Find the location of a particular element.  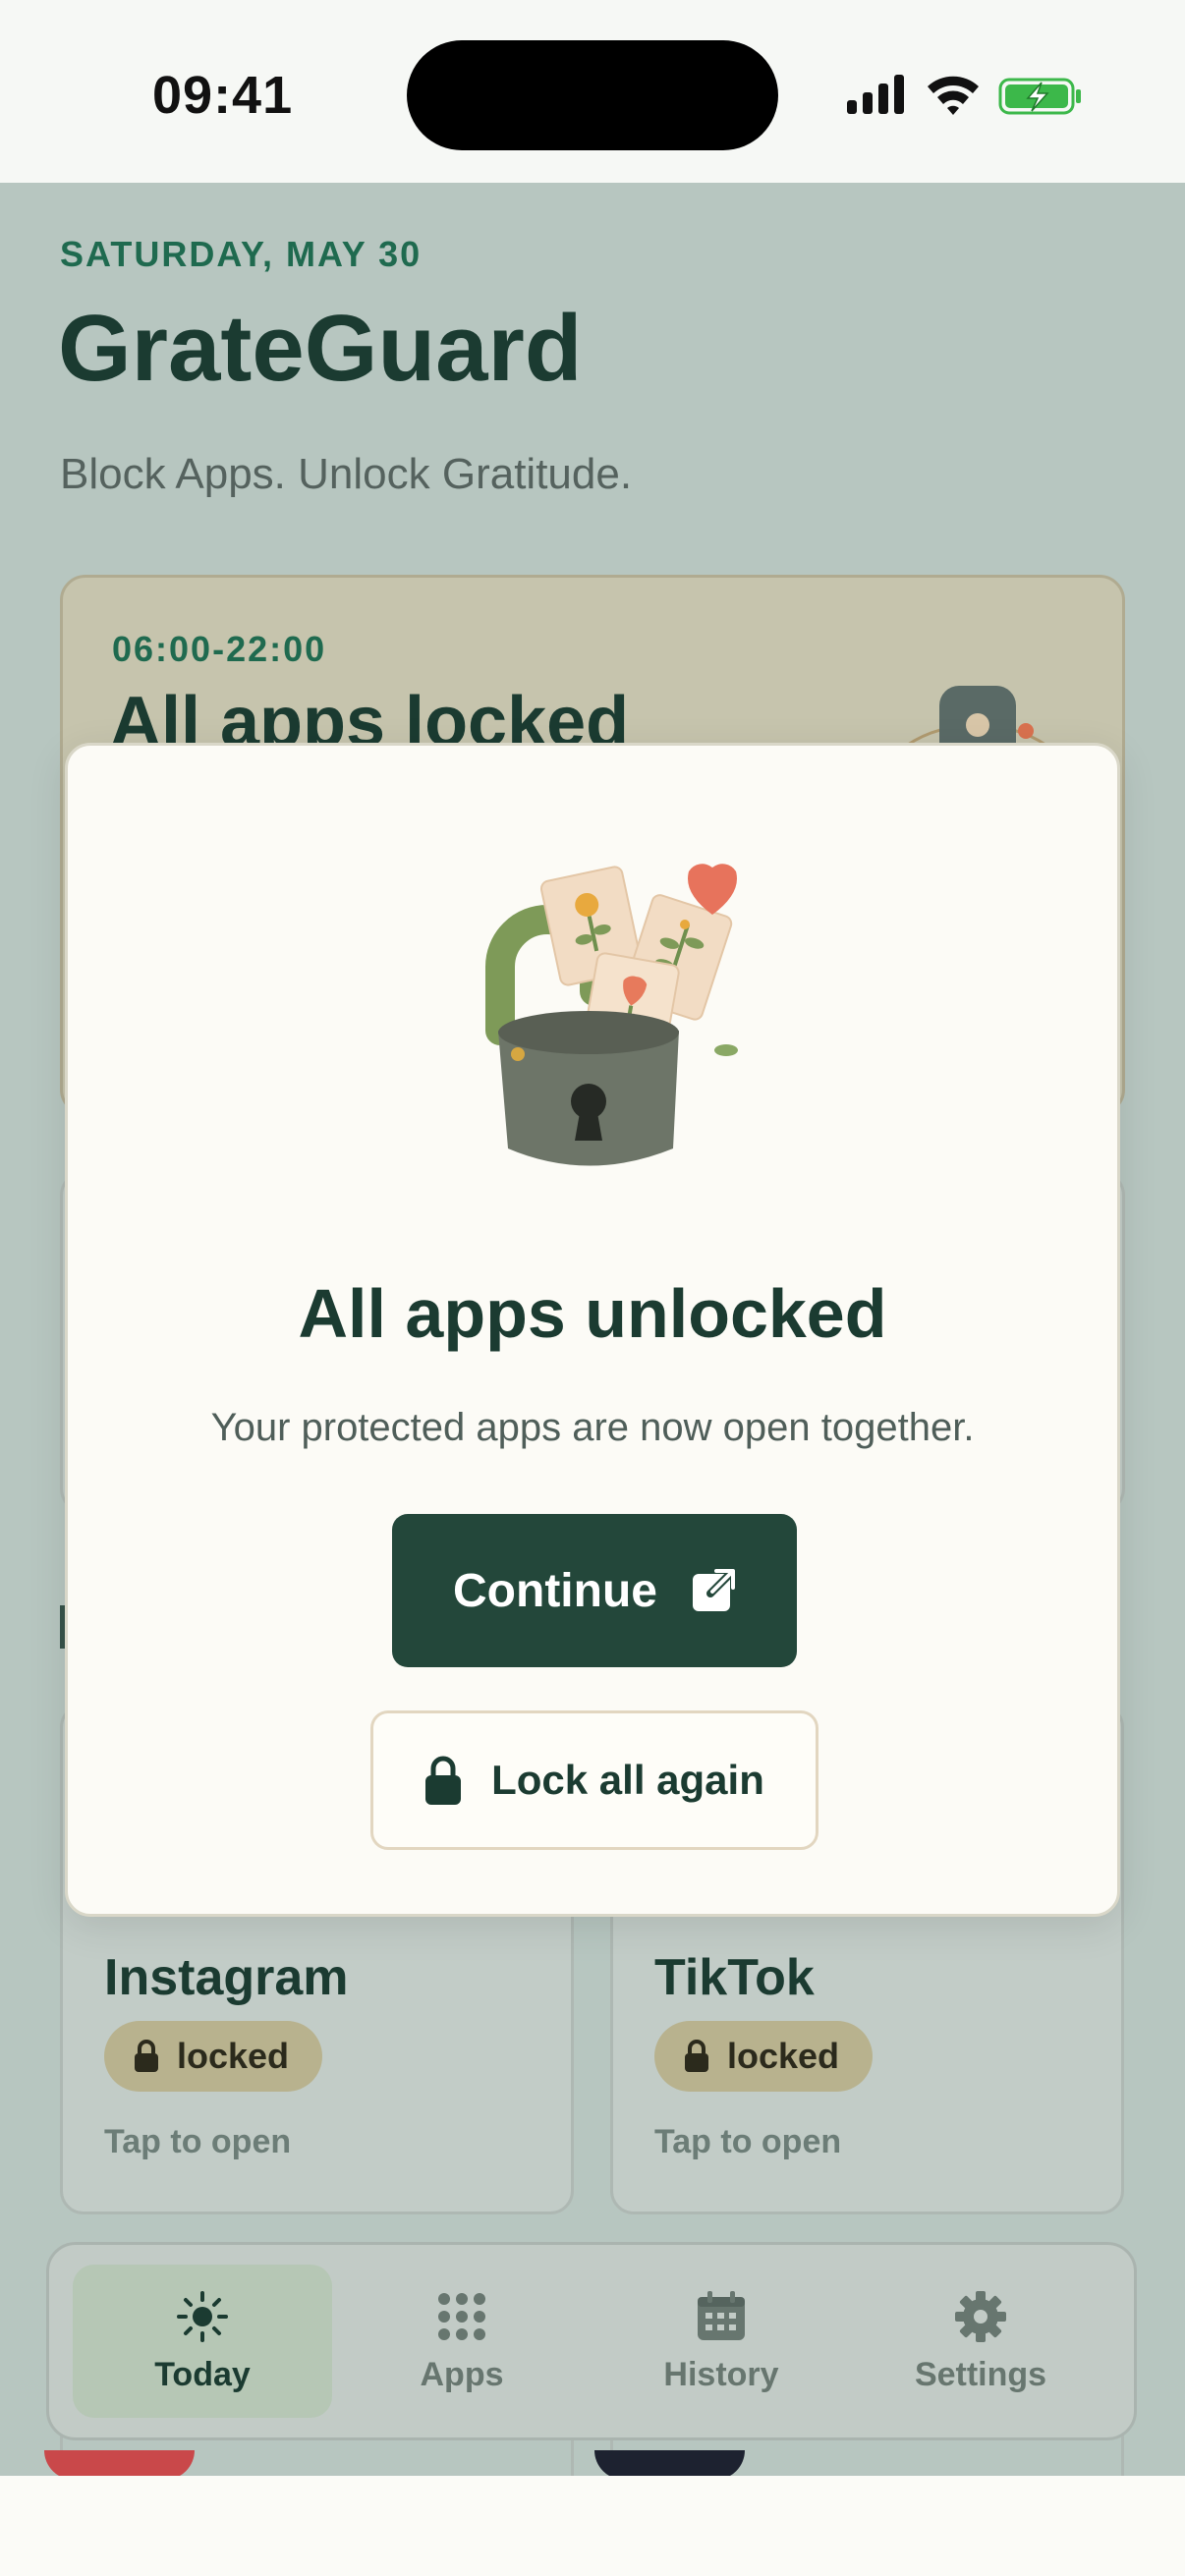

continue-label: Continue is located at coordinates (555, 1590).